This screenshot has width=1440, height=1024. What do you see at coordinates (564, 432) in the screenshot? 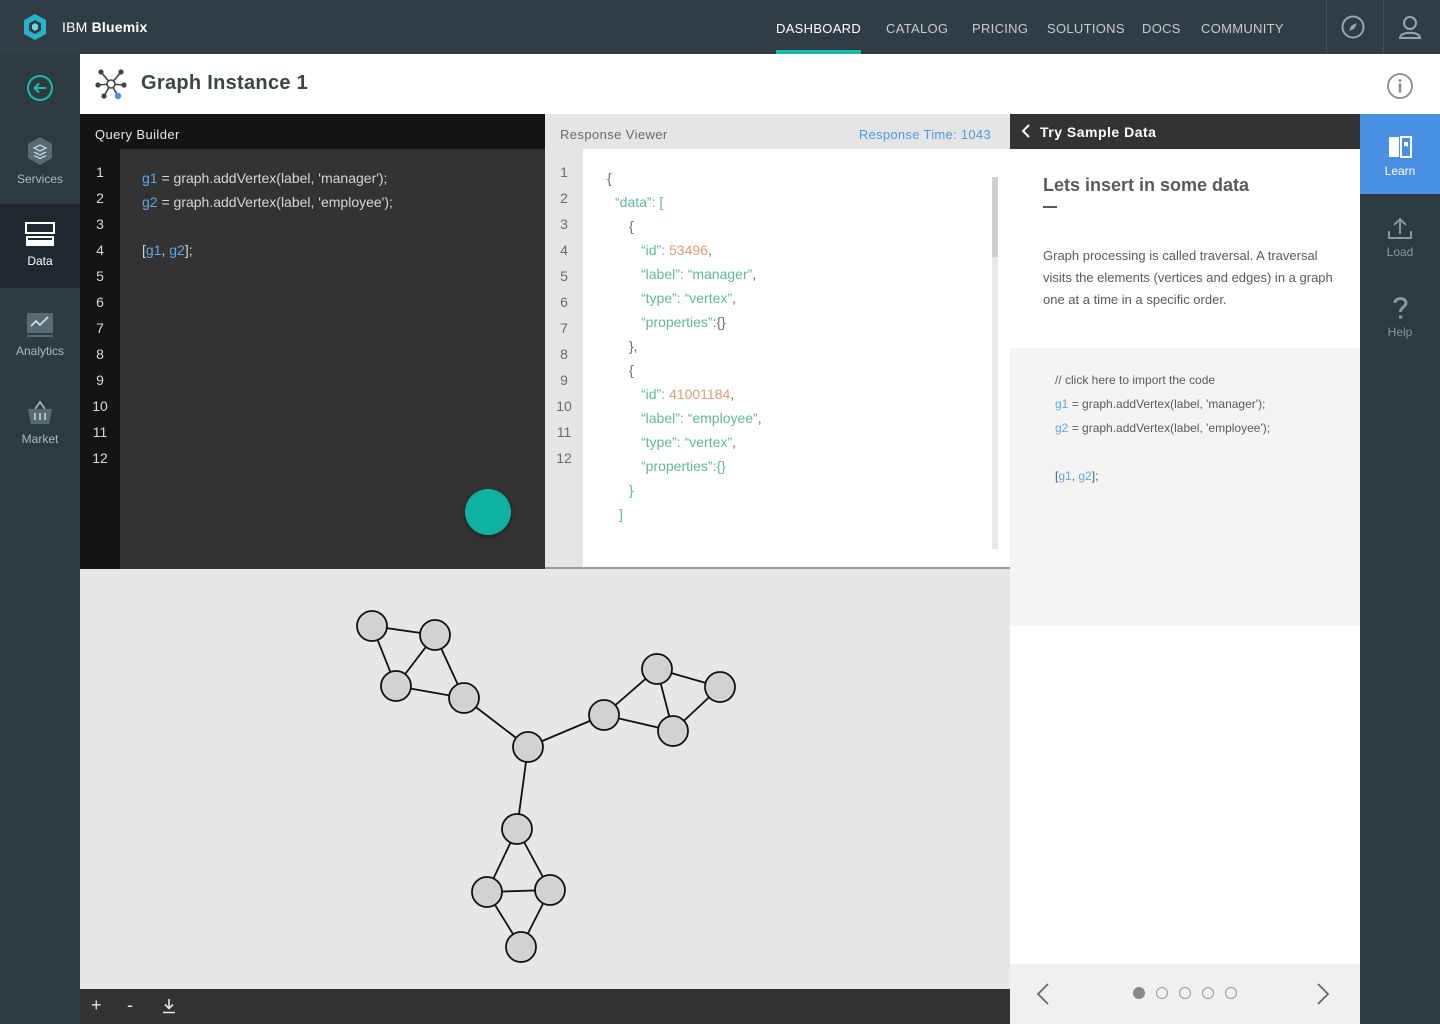
I see `line-number: 11` at bounding box center [564, 432].